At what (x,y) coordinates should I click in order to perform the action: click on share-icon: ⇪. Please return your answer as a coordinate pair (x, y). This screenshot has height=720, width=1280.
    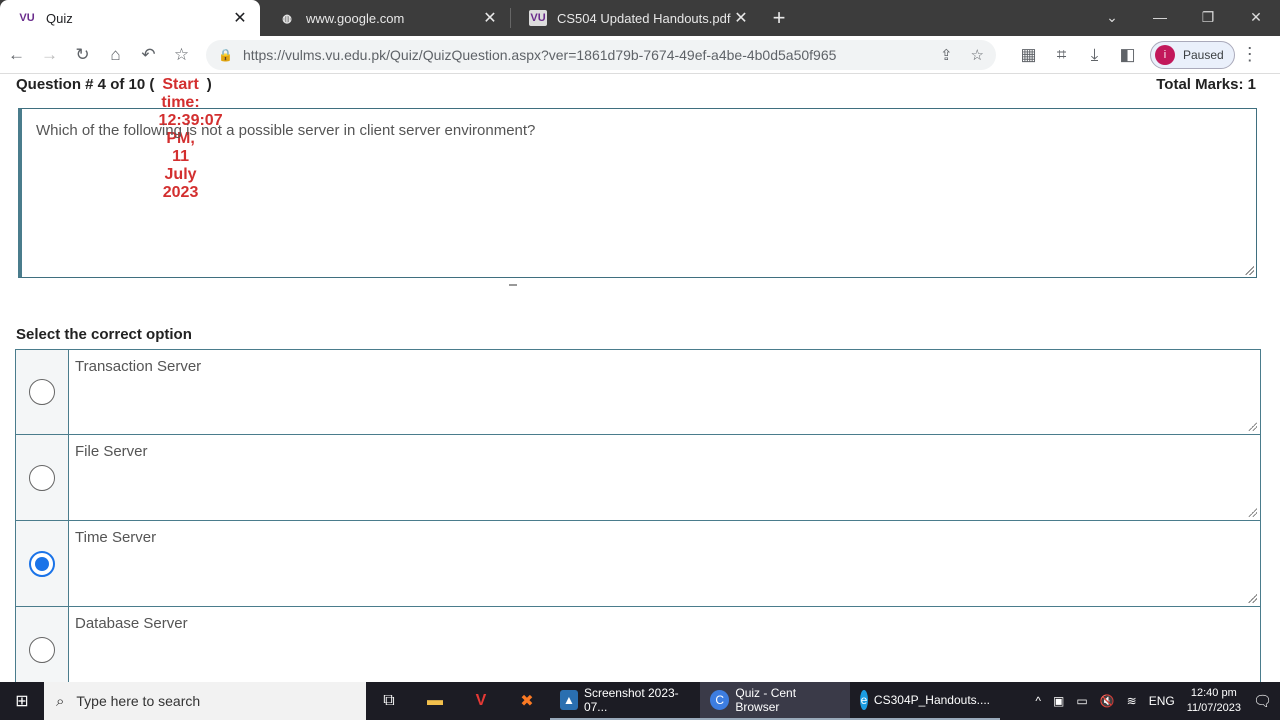
    Looking at the image, I should click on (946, 55).